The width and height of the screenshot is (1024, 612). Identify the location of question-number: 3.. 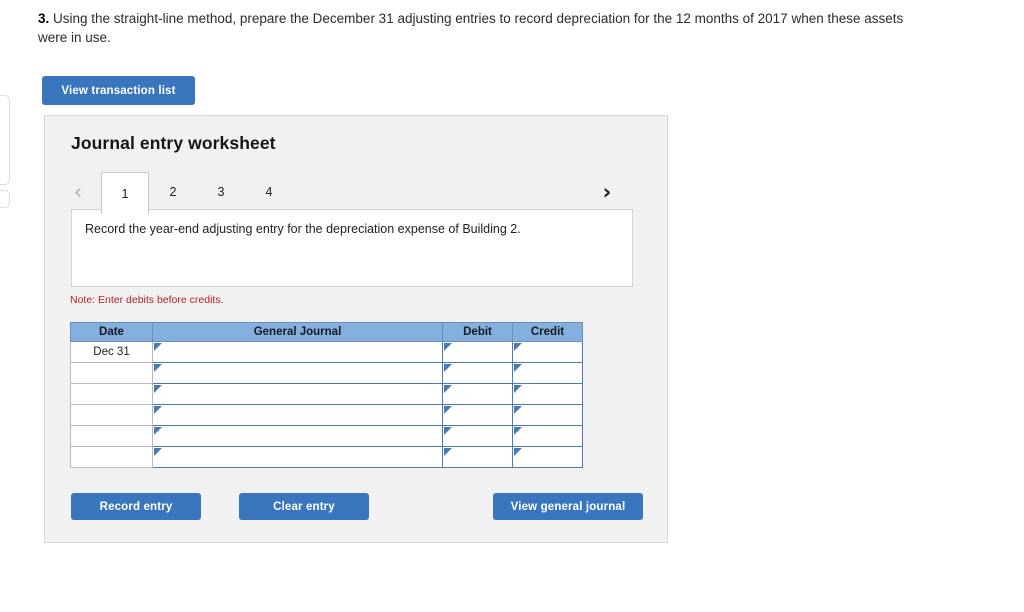
(44, 18).